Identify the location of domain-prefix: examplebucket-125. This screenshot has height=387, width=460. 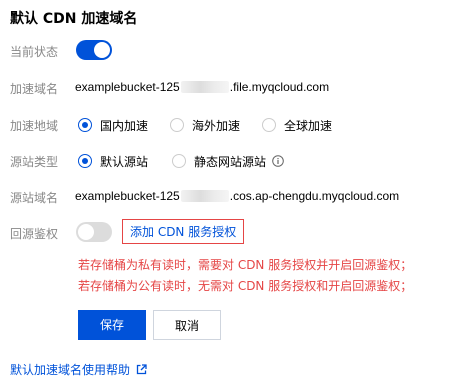
(127, 87).